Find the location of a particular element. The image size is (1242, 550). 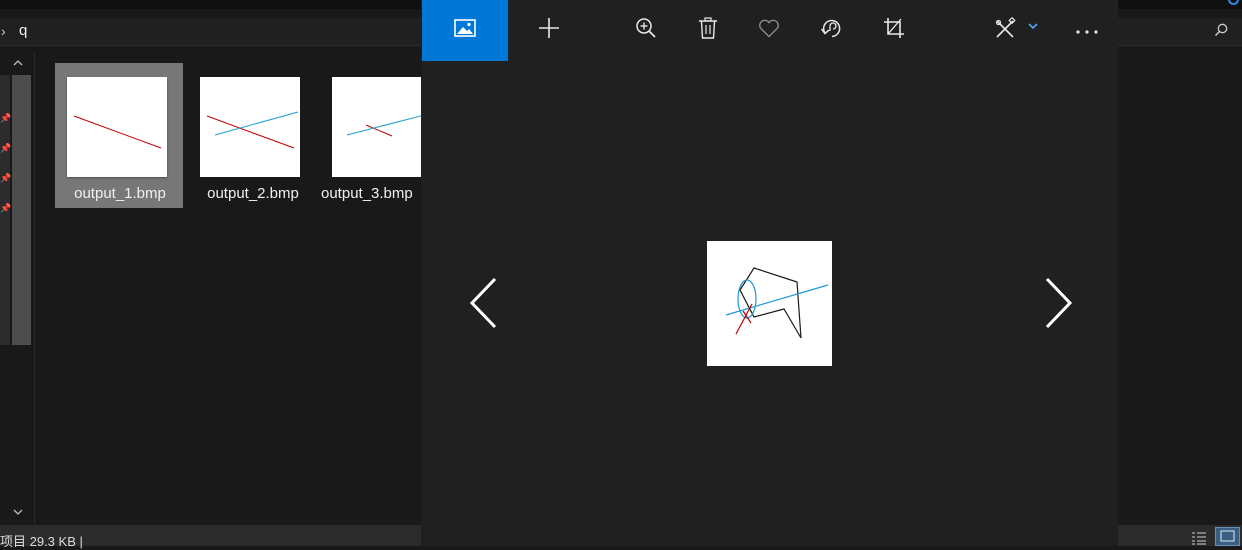

file-item: output_2.bmp is located at coordinates (252, 135).